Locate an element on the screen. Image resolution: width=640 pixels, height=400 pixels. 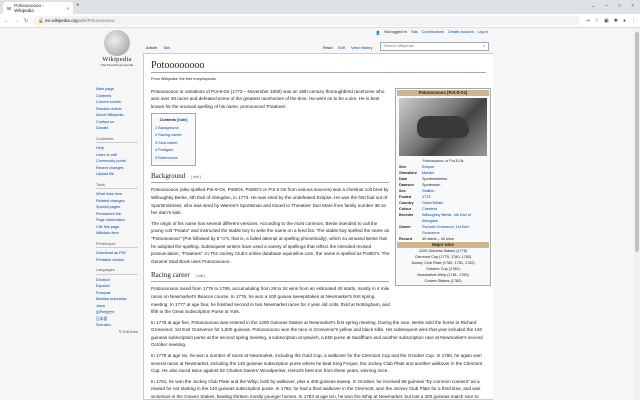
menu-icon: ⋮ is located at coordinates (633, 21).